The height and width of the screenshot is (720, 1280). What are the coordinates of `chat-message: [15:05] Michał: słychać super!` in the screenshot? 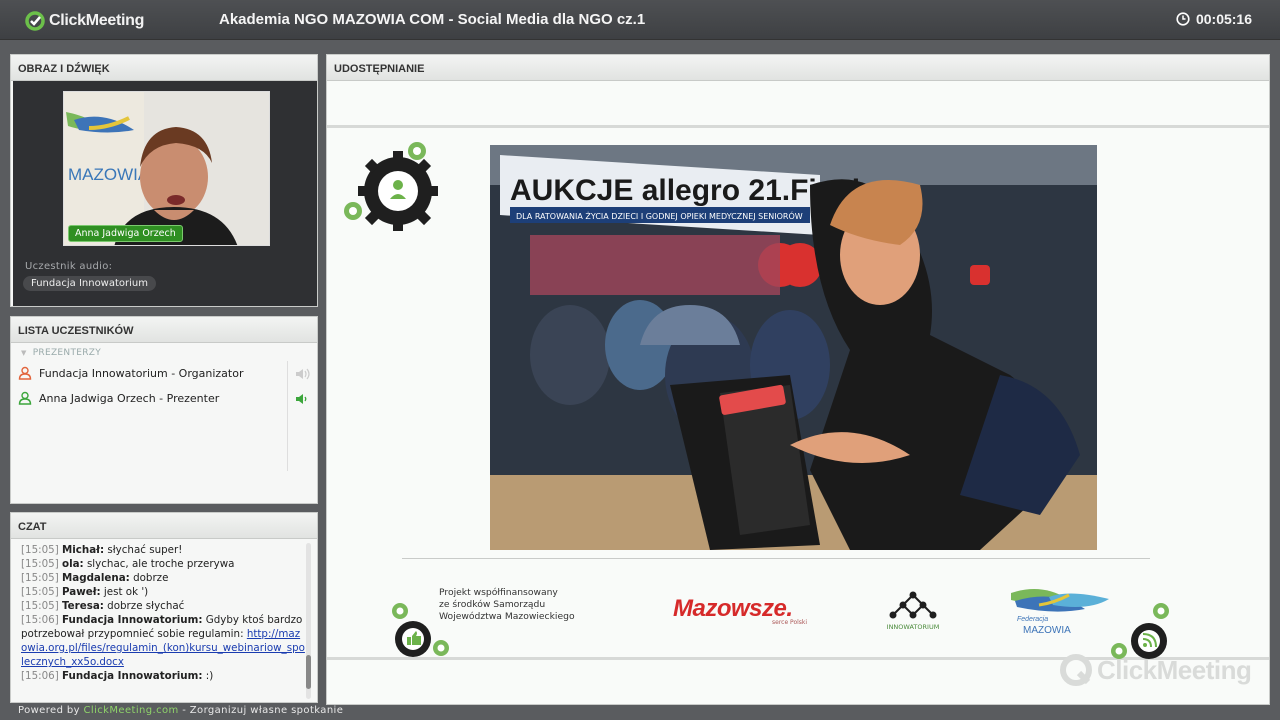 It's located at (102, 550).